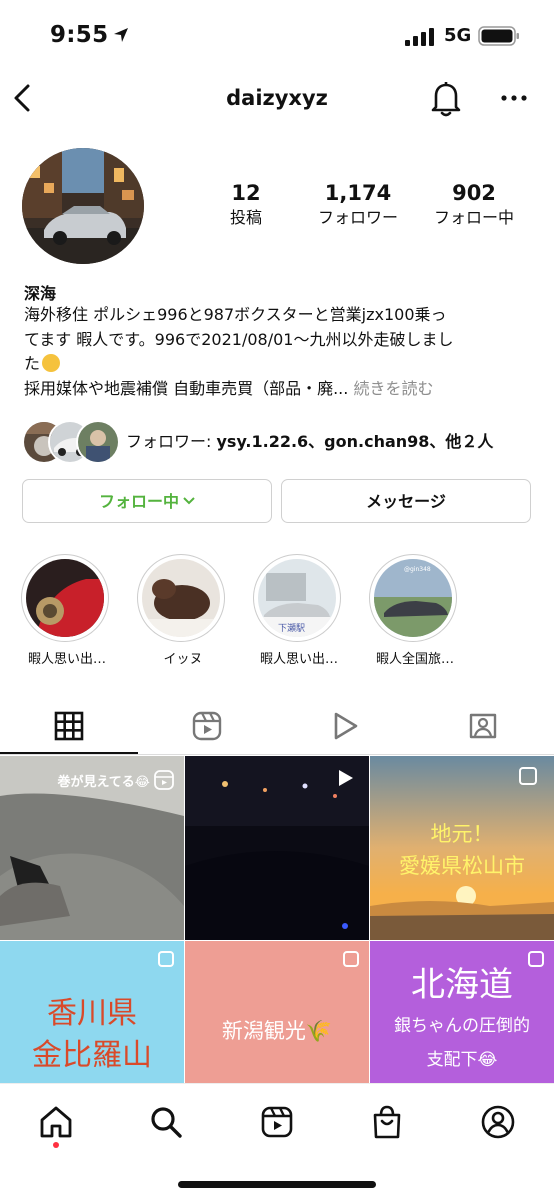 The width and height of the screenshot is (554, 1201). I want to click on battery-icon, so click(499, 36).